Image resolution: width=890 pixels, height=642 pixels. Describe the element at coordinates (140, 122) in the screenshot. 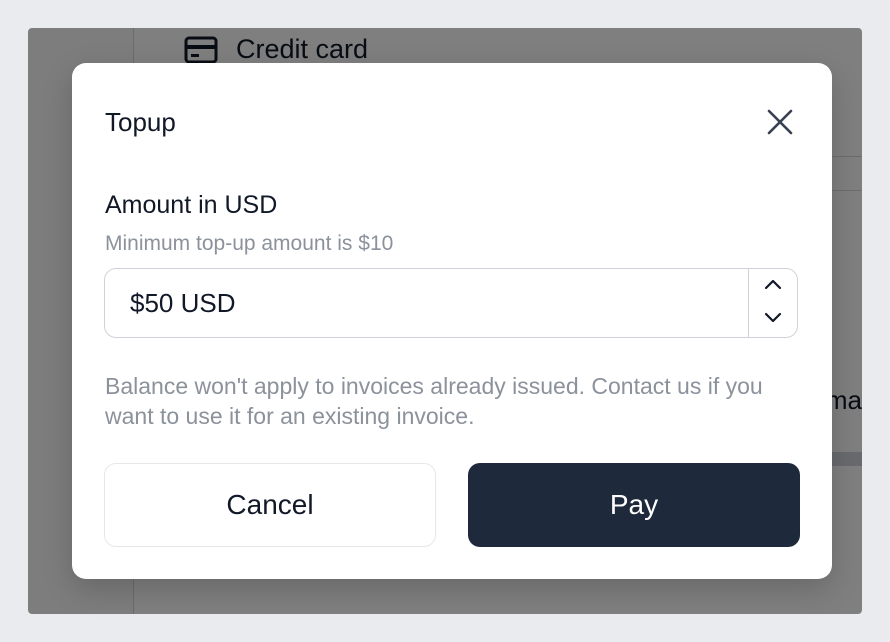

I see `dialog-title: Topup` at that location.